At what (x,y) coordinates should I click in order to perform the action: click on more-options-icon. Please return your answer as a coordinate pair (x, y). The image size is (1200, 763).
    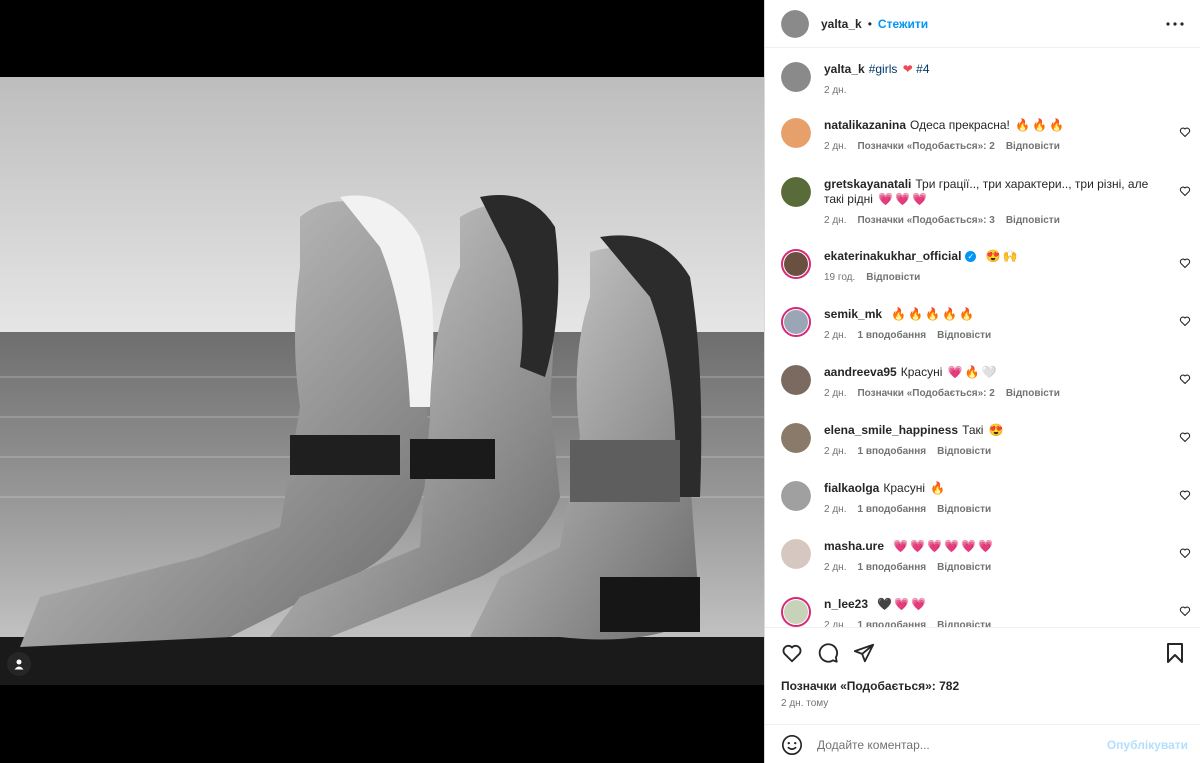
    Looking at the image, I should click on (1175, 24).